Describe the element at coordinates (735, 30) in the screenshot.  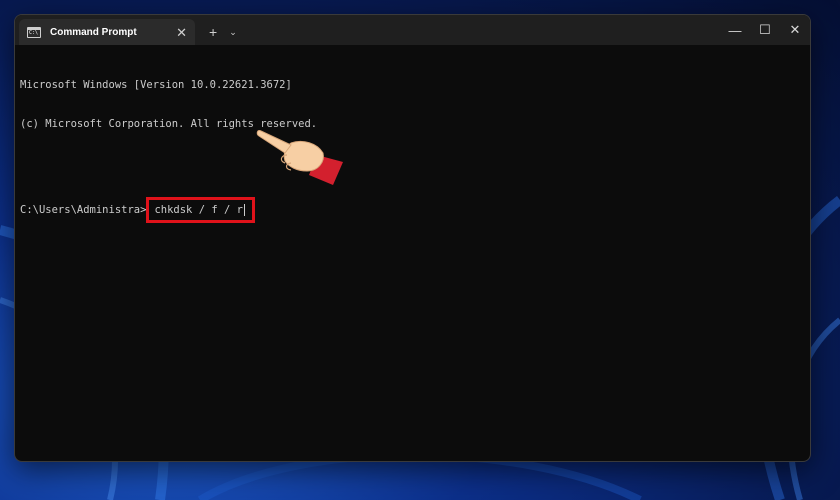
I see `minimize-button: —` at that location.